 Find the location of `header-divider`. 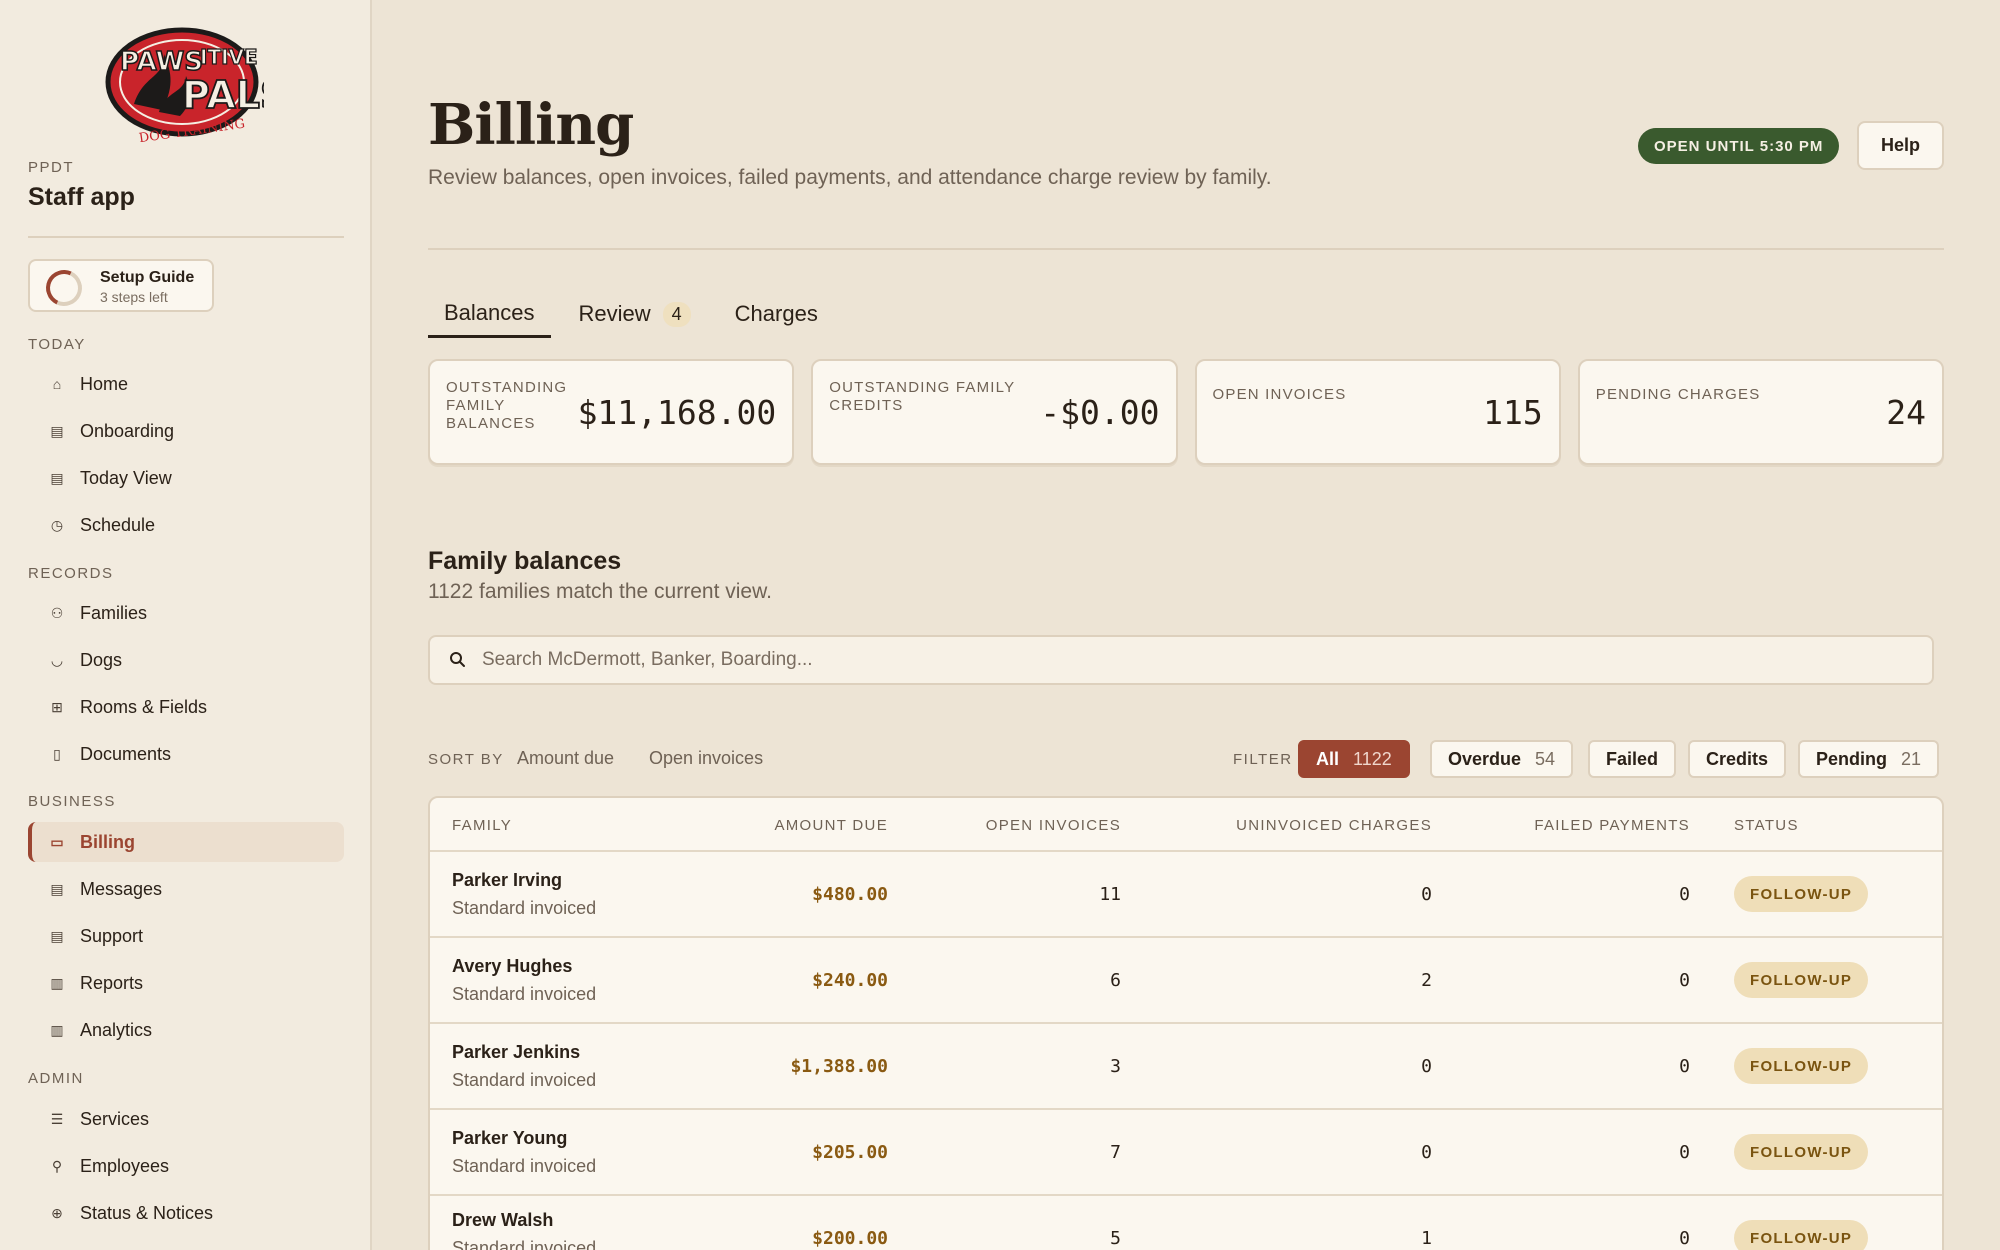

header-divider is located at coordinates (1186, 249).